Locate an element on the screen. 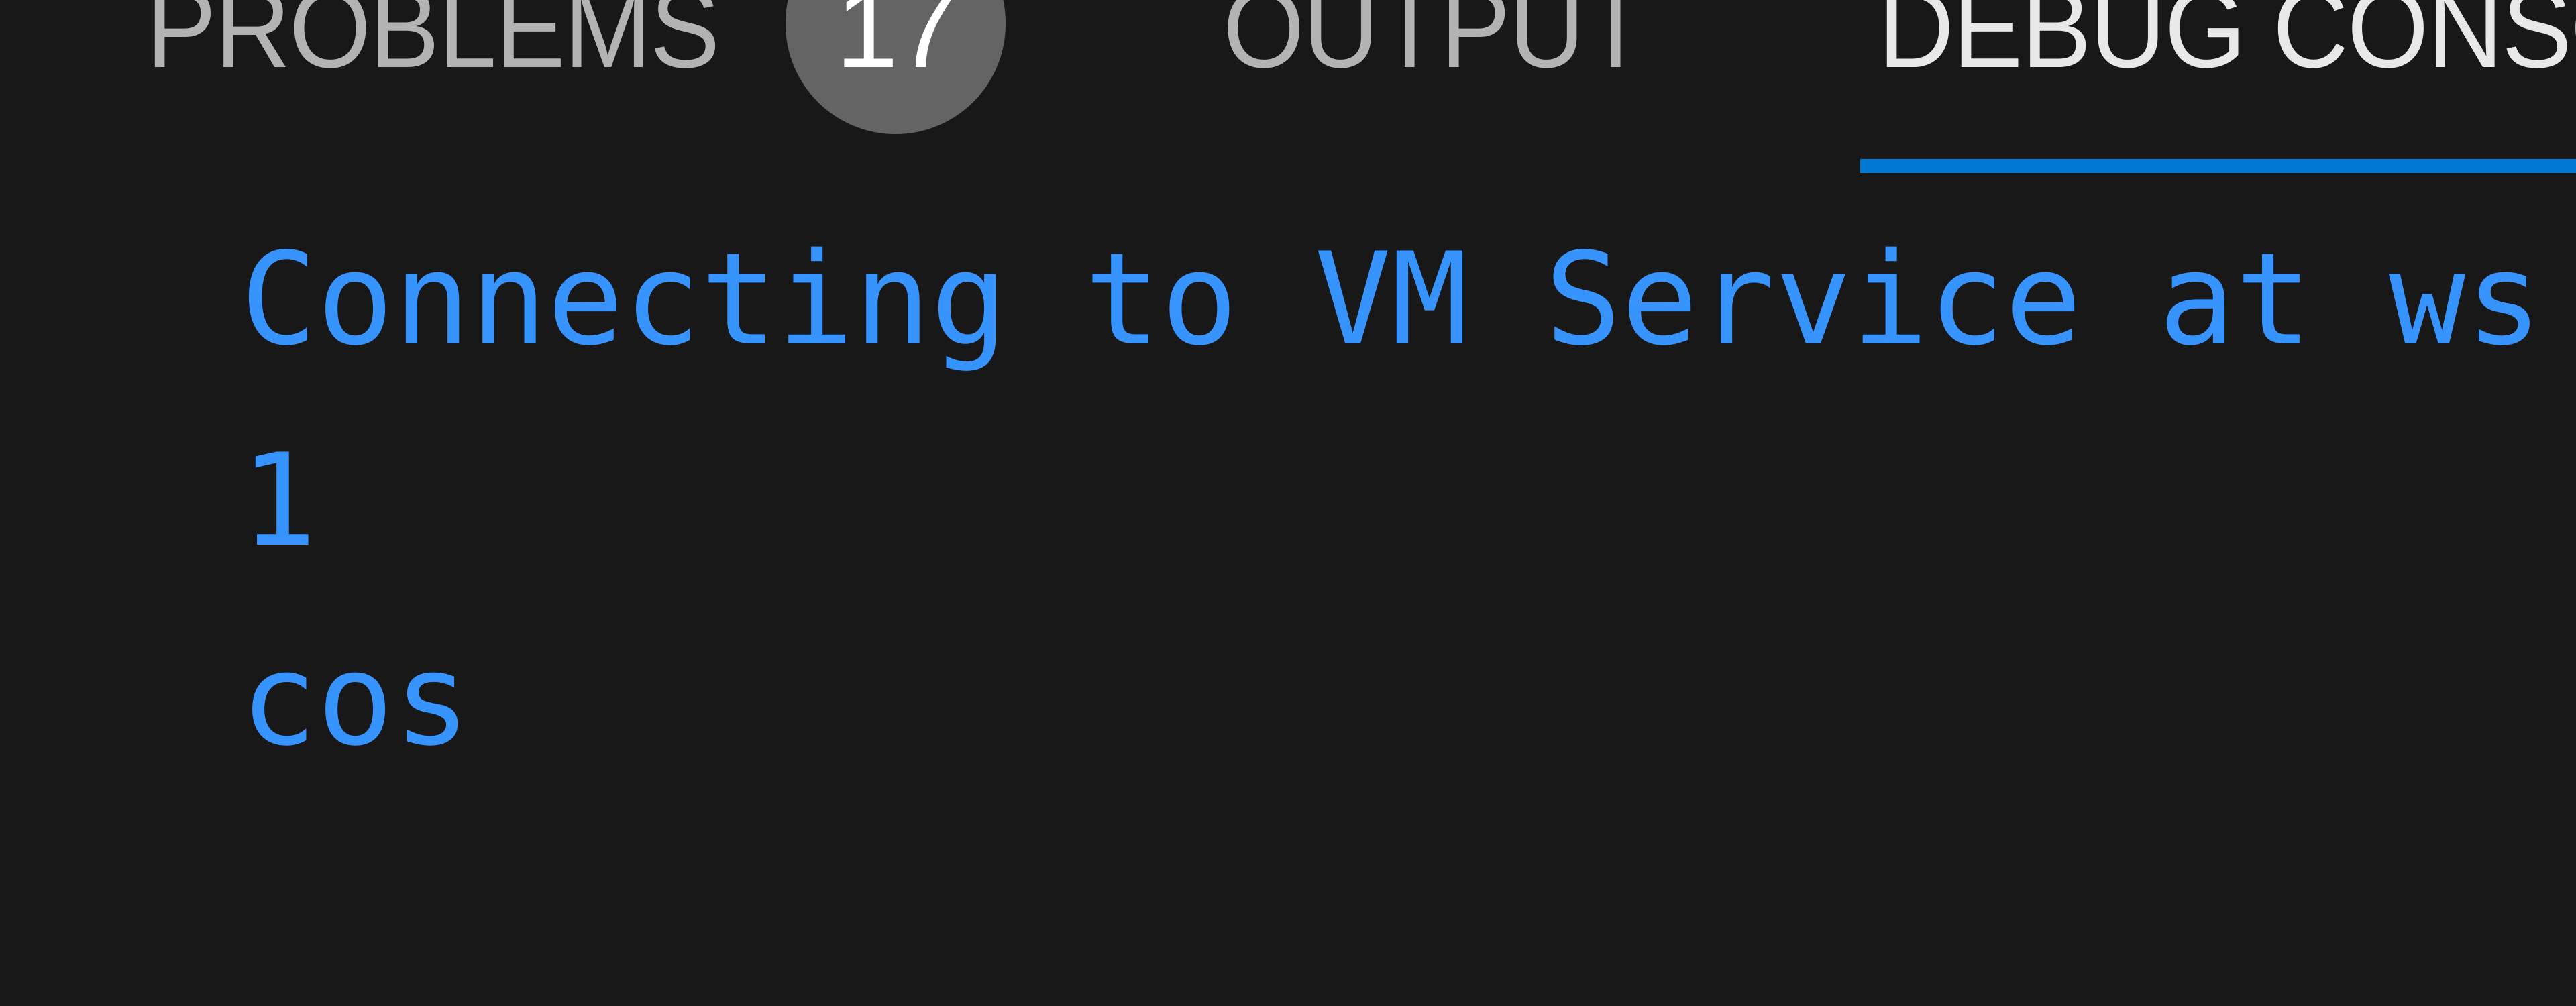 This screenshot has height=1006, width=2576. tab-debug-console-label: DEBUG CONSOLE is located at coordinates (2227, 45).